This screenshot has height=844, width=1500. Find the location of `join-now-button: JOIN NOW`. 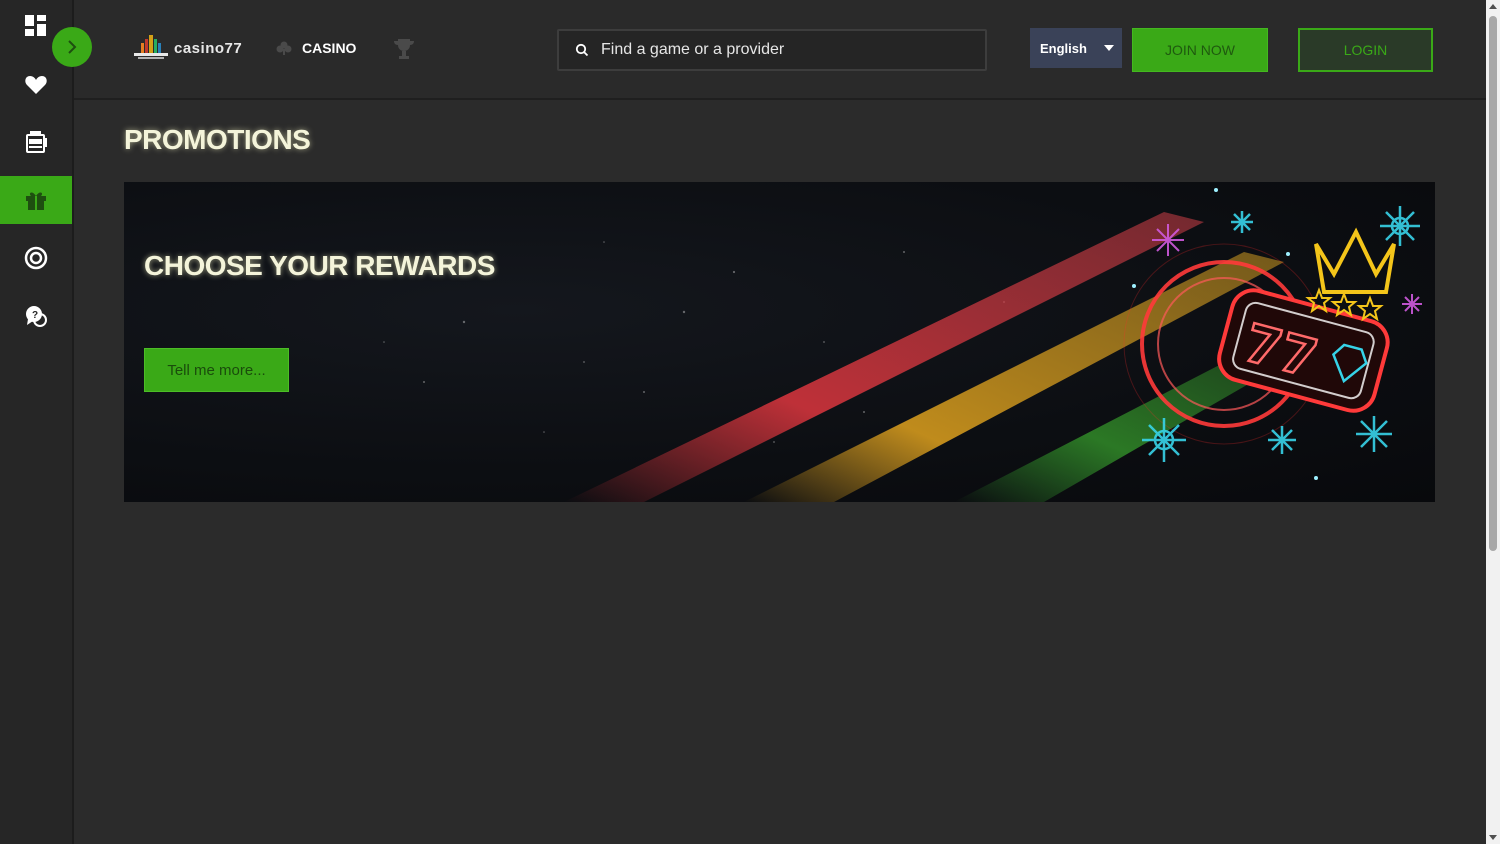

join-now-button: JOIN NOW is located at coordinates (1200, 50).